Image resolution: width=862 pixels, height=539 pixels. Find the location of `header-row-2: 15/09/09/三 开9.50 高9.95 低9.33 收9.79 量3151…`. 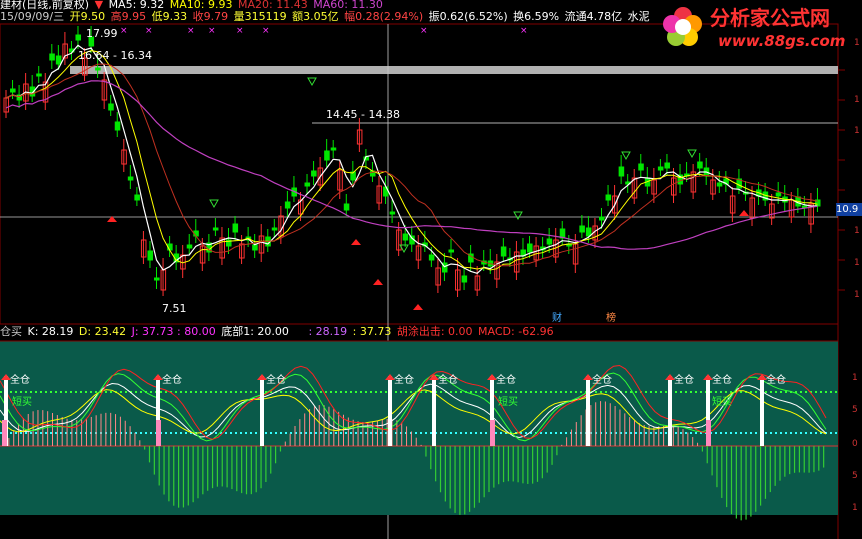

header-row-2: 15/09/09/三 开9.50 高9.95 低9.33 收9.79 量3151… is located at coordinates (326, 16).